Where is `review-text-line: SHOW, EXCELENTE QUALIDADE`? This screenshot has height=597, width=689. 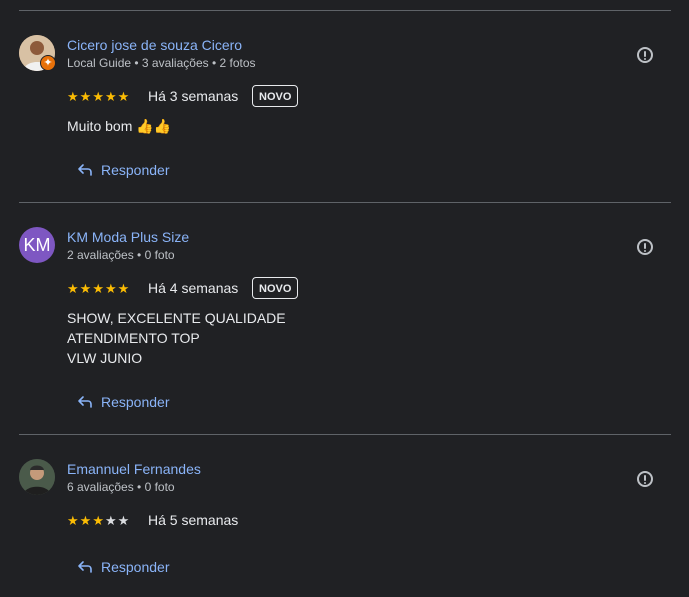
review-text-line: SHOW, EXCELENTE QUALIDADE is located at coordinates (176, 318).